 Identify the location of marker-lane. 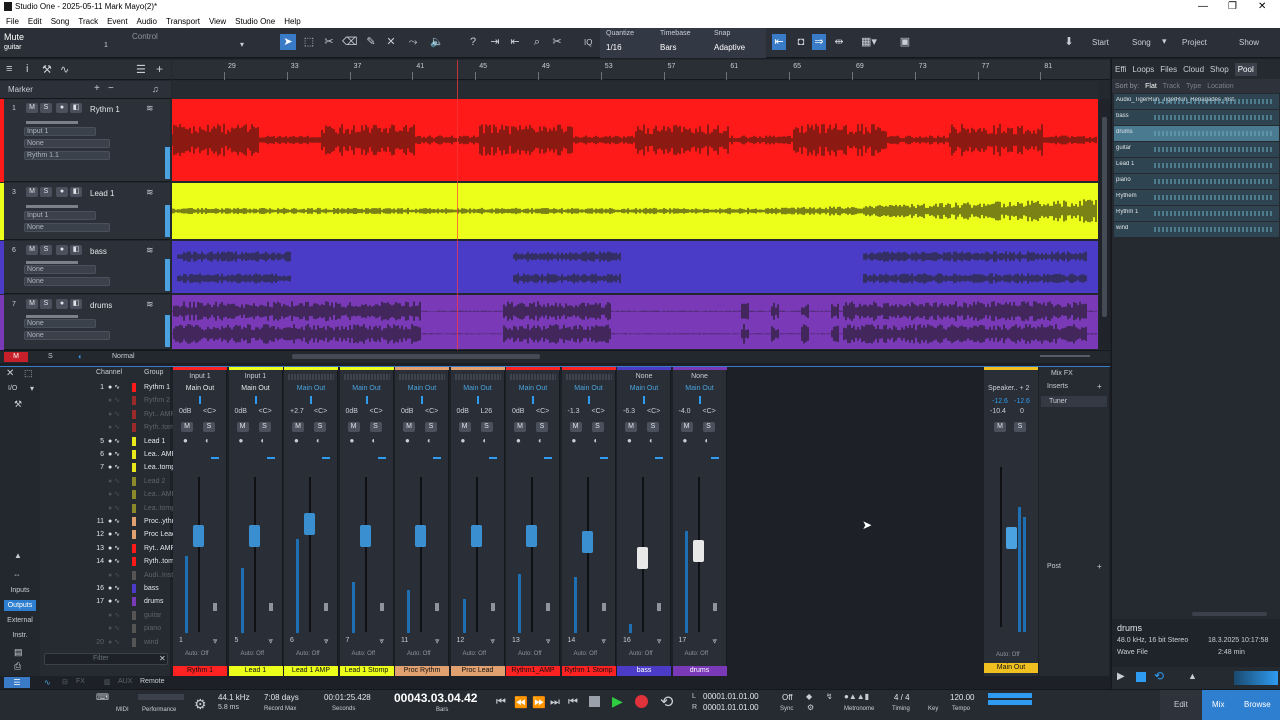
(635, 90).